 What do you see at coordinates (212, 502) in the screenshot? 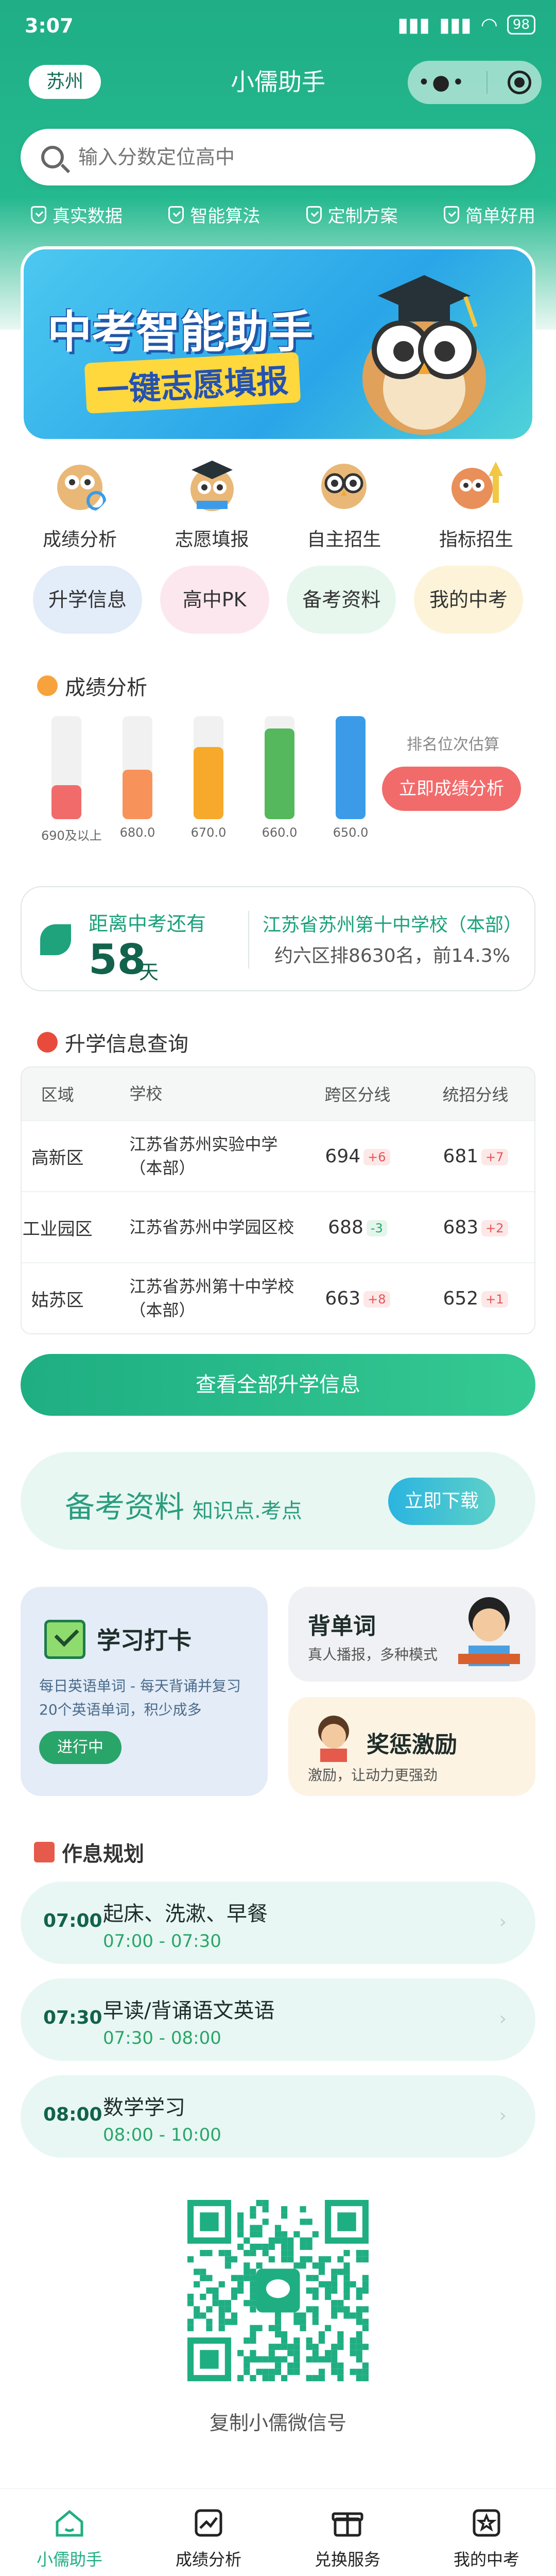
I see `quick-entry-application: 志愿填报` at bounding box center [212, 502].